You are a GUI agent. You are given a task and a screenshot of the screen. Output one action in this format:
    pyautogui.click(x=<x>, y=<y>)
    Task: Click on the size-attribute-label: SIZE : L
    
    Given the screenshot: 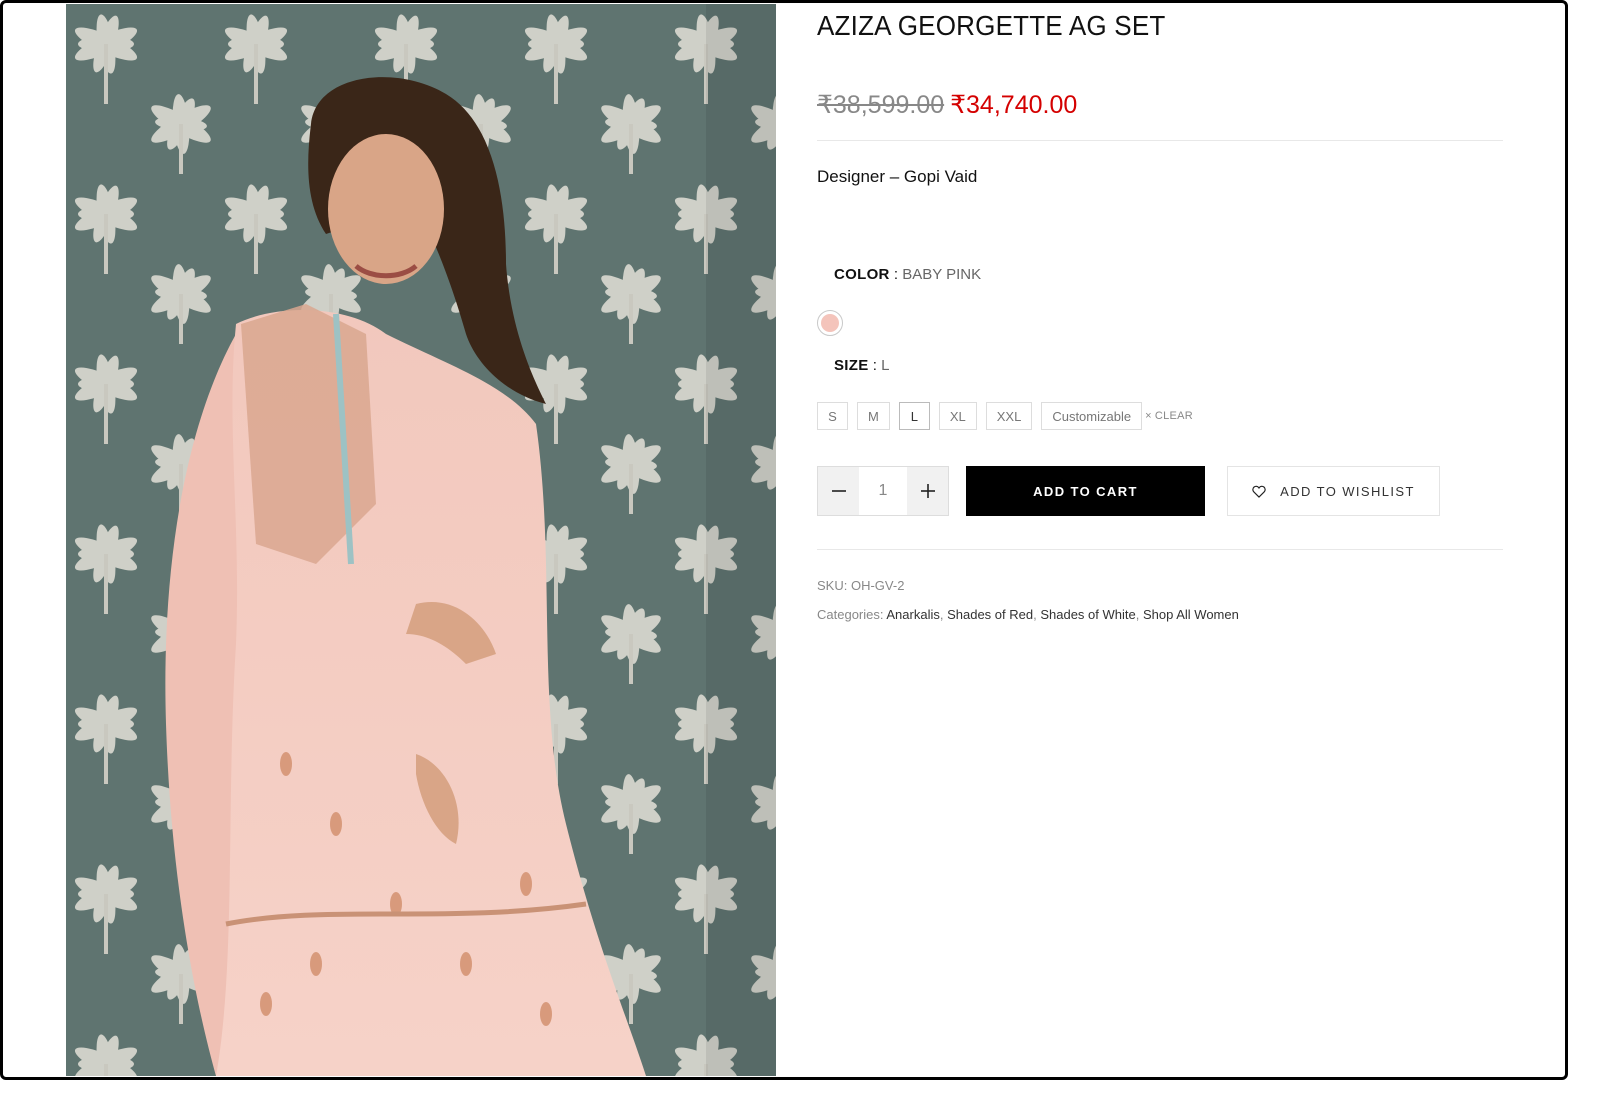 What is the action you would take?
    pyautogui.click(x=861, y=365)
    